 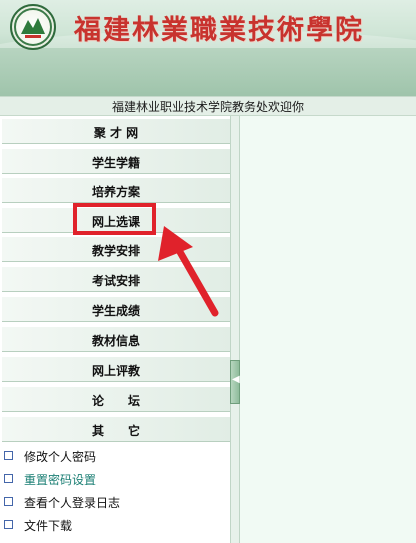 What do you see at coordinates (235, 329) in the screenshot?
I see `vertical-splitter` at bounding box center [235, 329].